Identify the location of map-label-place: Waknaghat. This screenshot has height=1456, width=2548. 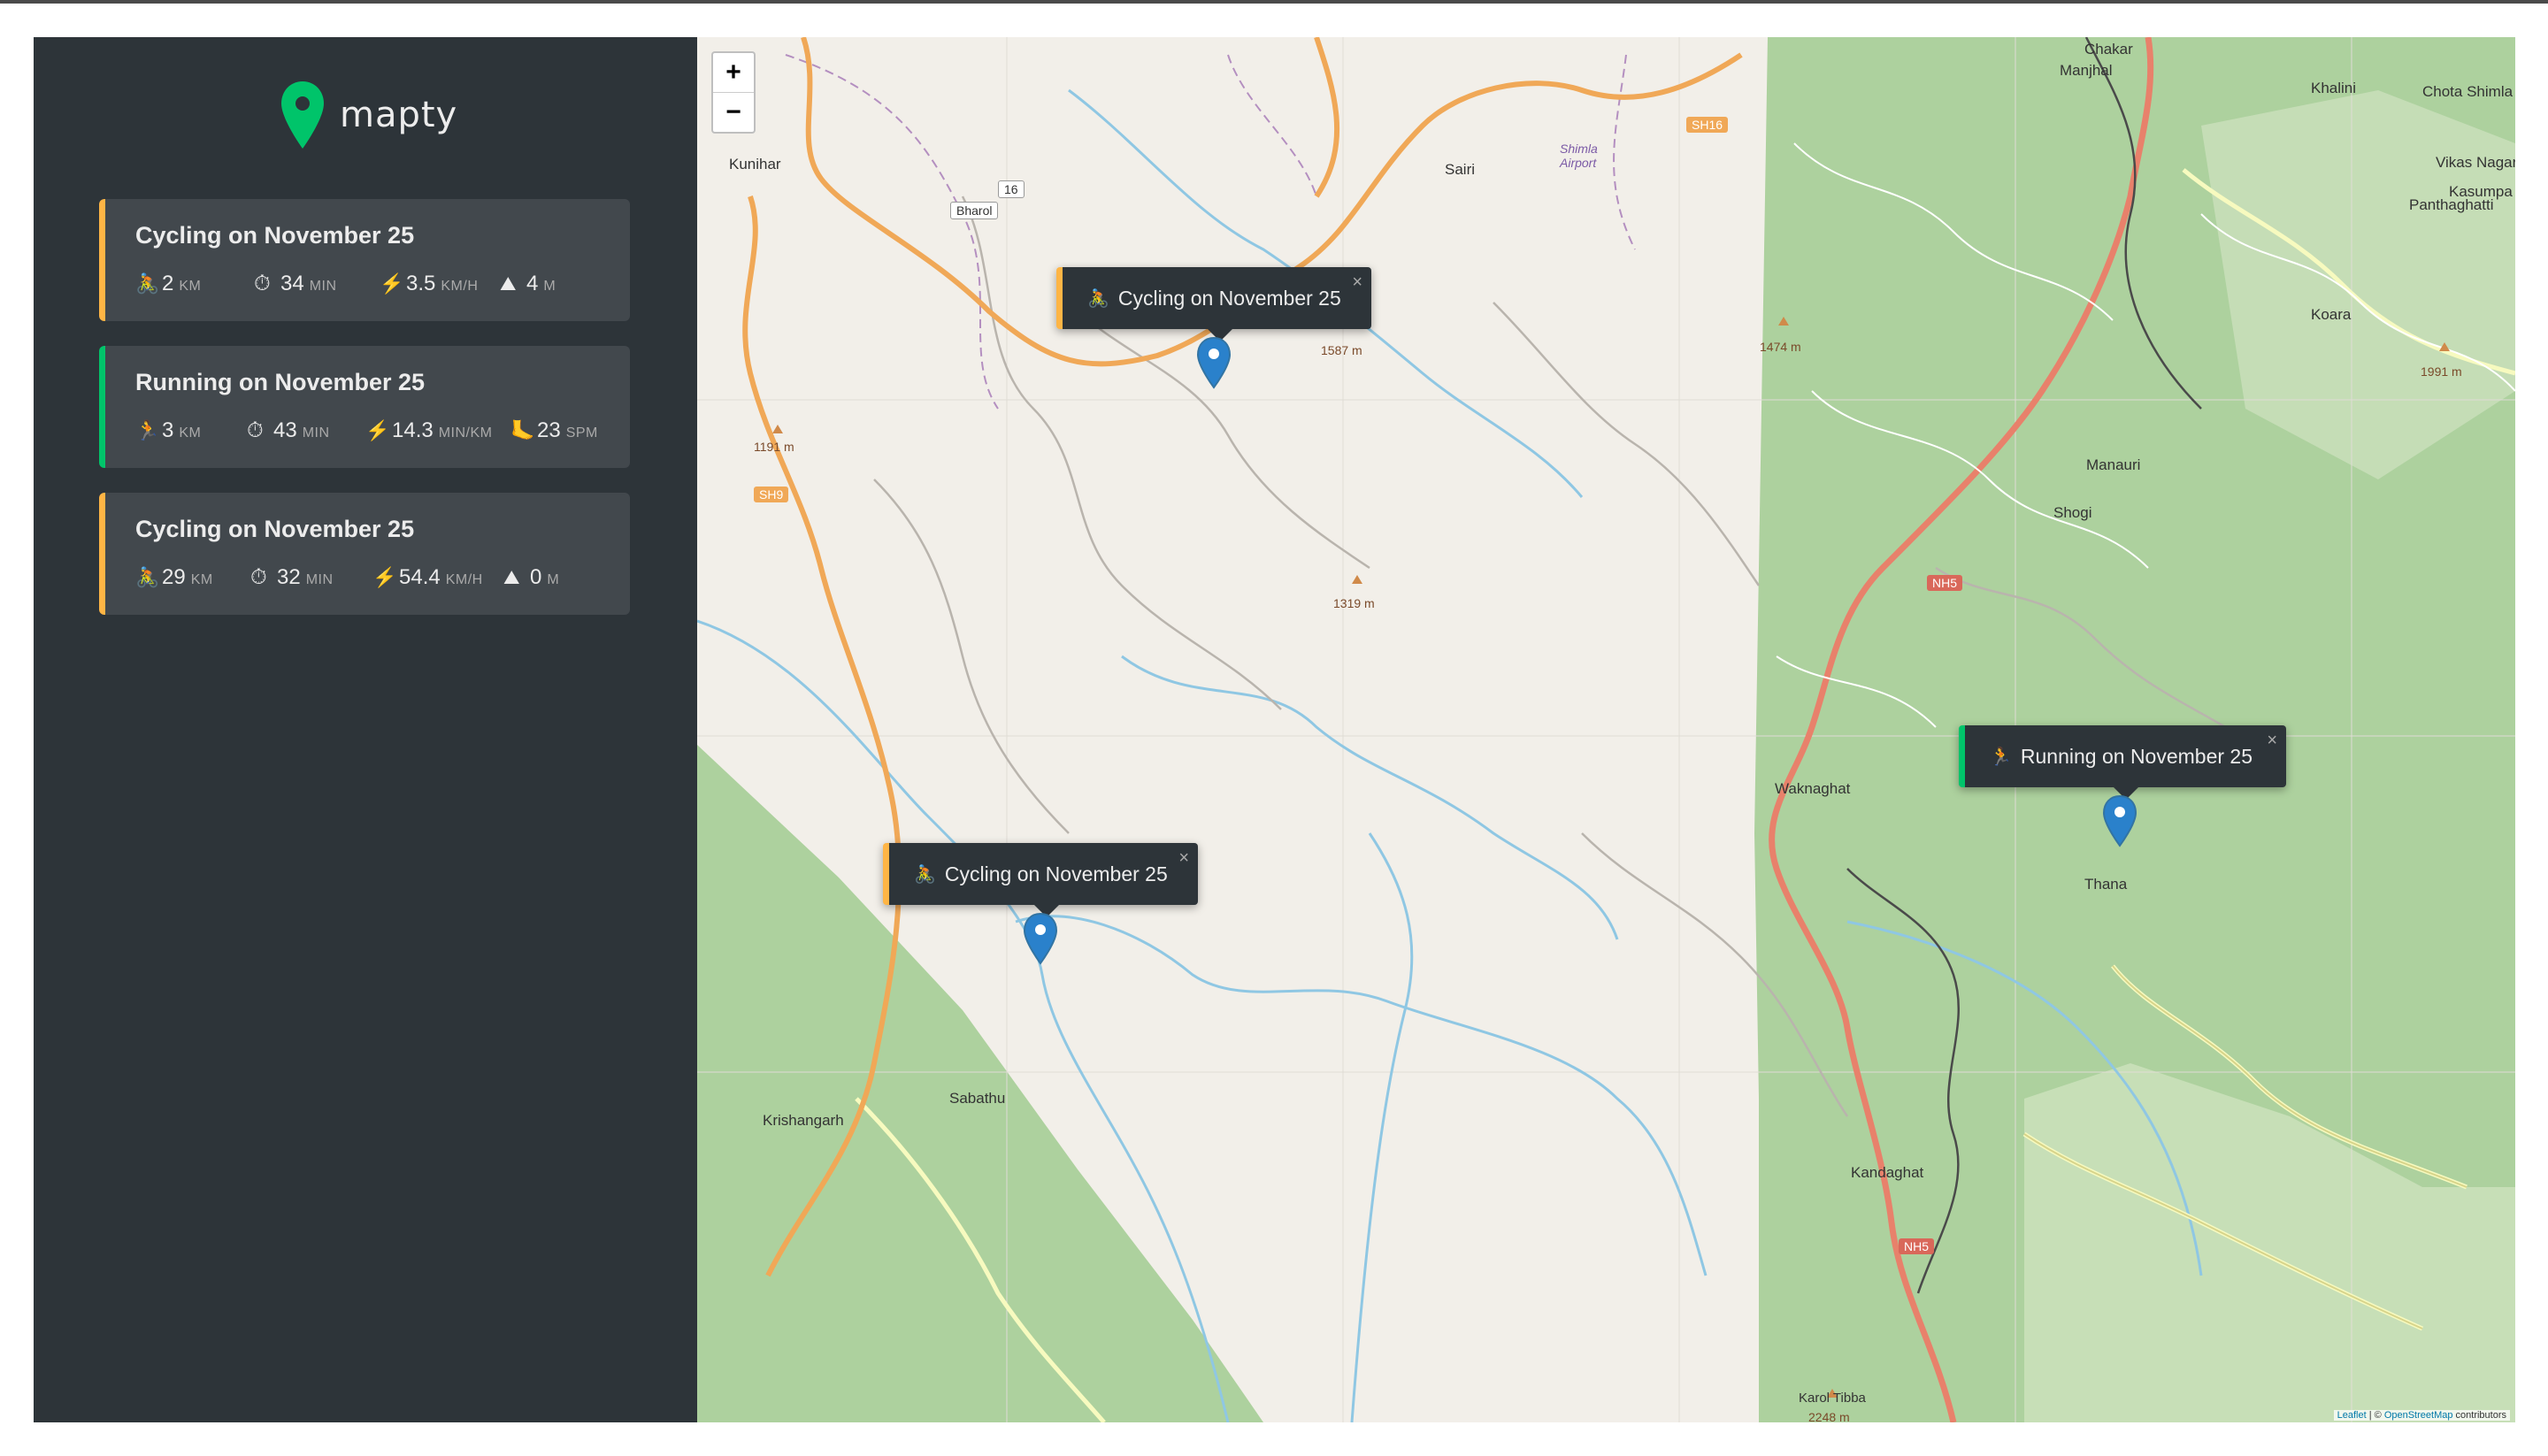
(1813, 788).